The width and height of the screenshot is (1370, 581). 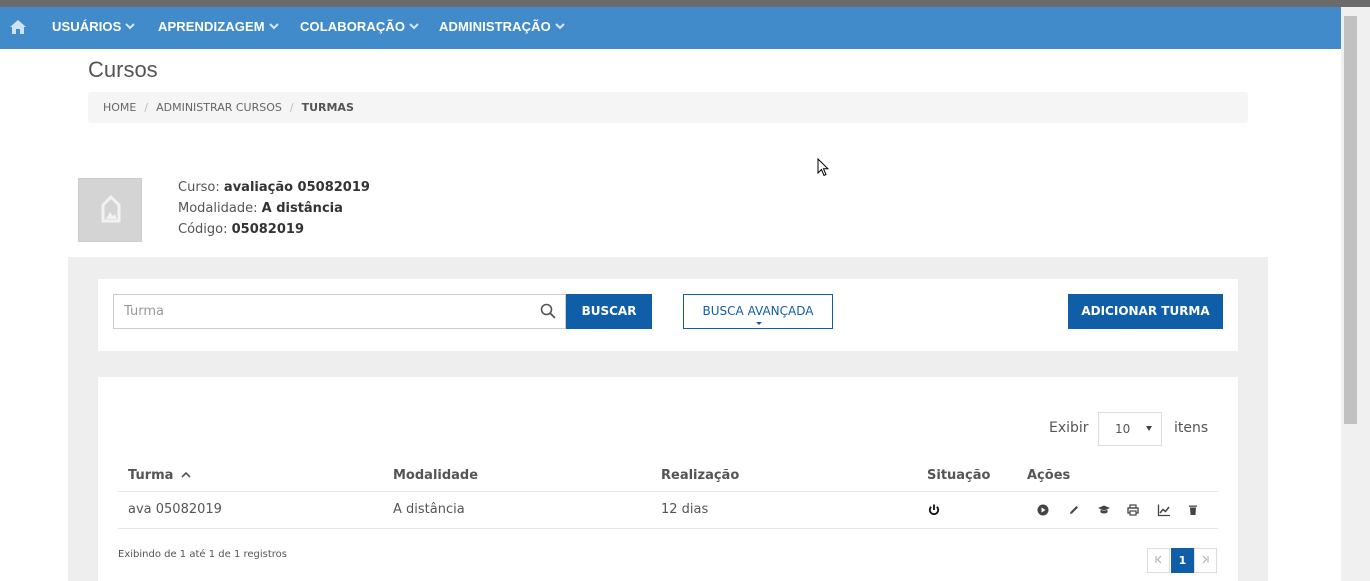 What do you see at coordinates (123, 69) in the screenshot?
I see `page-title: Cursos` at bounding box center [123, 69].